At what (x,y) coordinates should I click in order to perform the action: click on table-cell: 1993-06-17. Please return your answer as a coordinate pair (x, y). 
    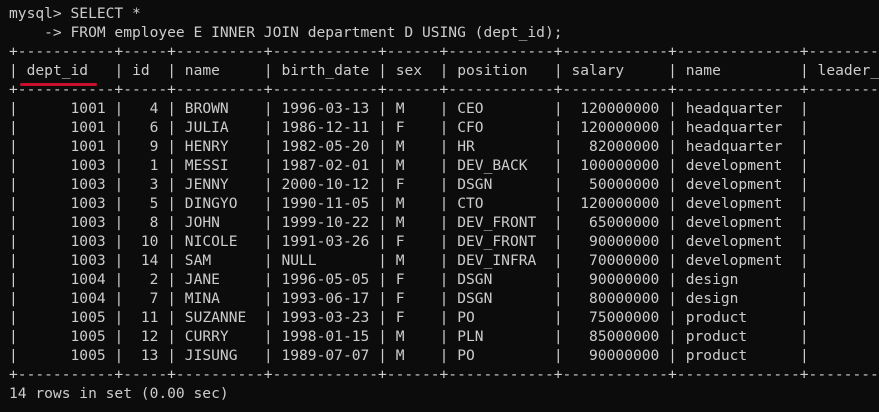
    Looking at the image, I should click on (325, 298).